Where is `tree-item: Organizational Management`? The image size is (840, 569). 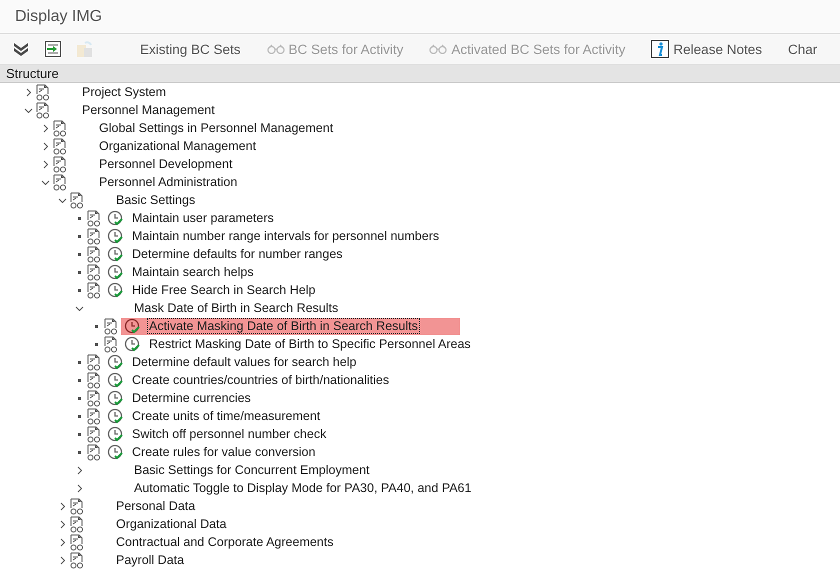 tree-item: Organizational Management is located at coordinates (177, 146).